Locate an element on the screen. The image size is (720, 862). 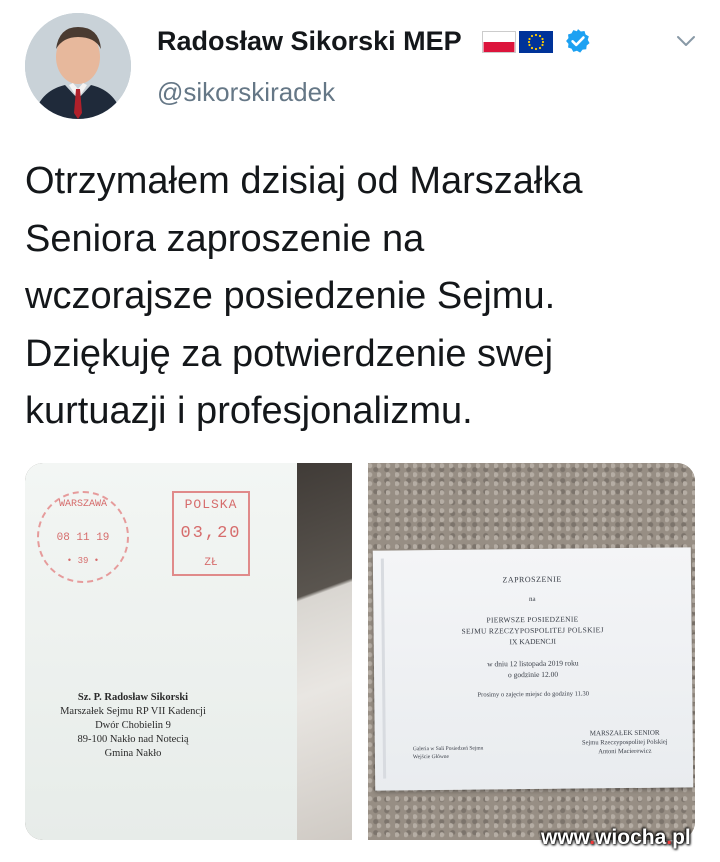
postage-stamp: POLSKA 03,20 ZŁ is located at coordinates (211, 533).